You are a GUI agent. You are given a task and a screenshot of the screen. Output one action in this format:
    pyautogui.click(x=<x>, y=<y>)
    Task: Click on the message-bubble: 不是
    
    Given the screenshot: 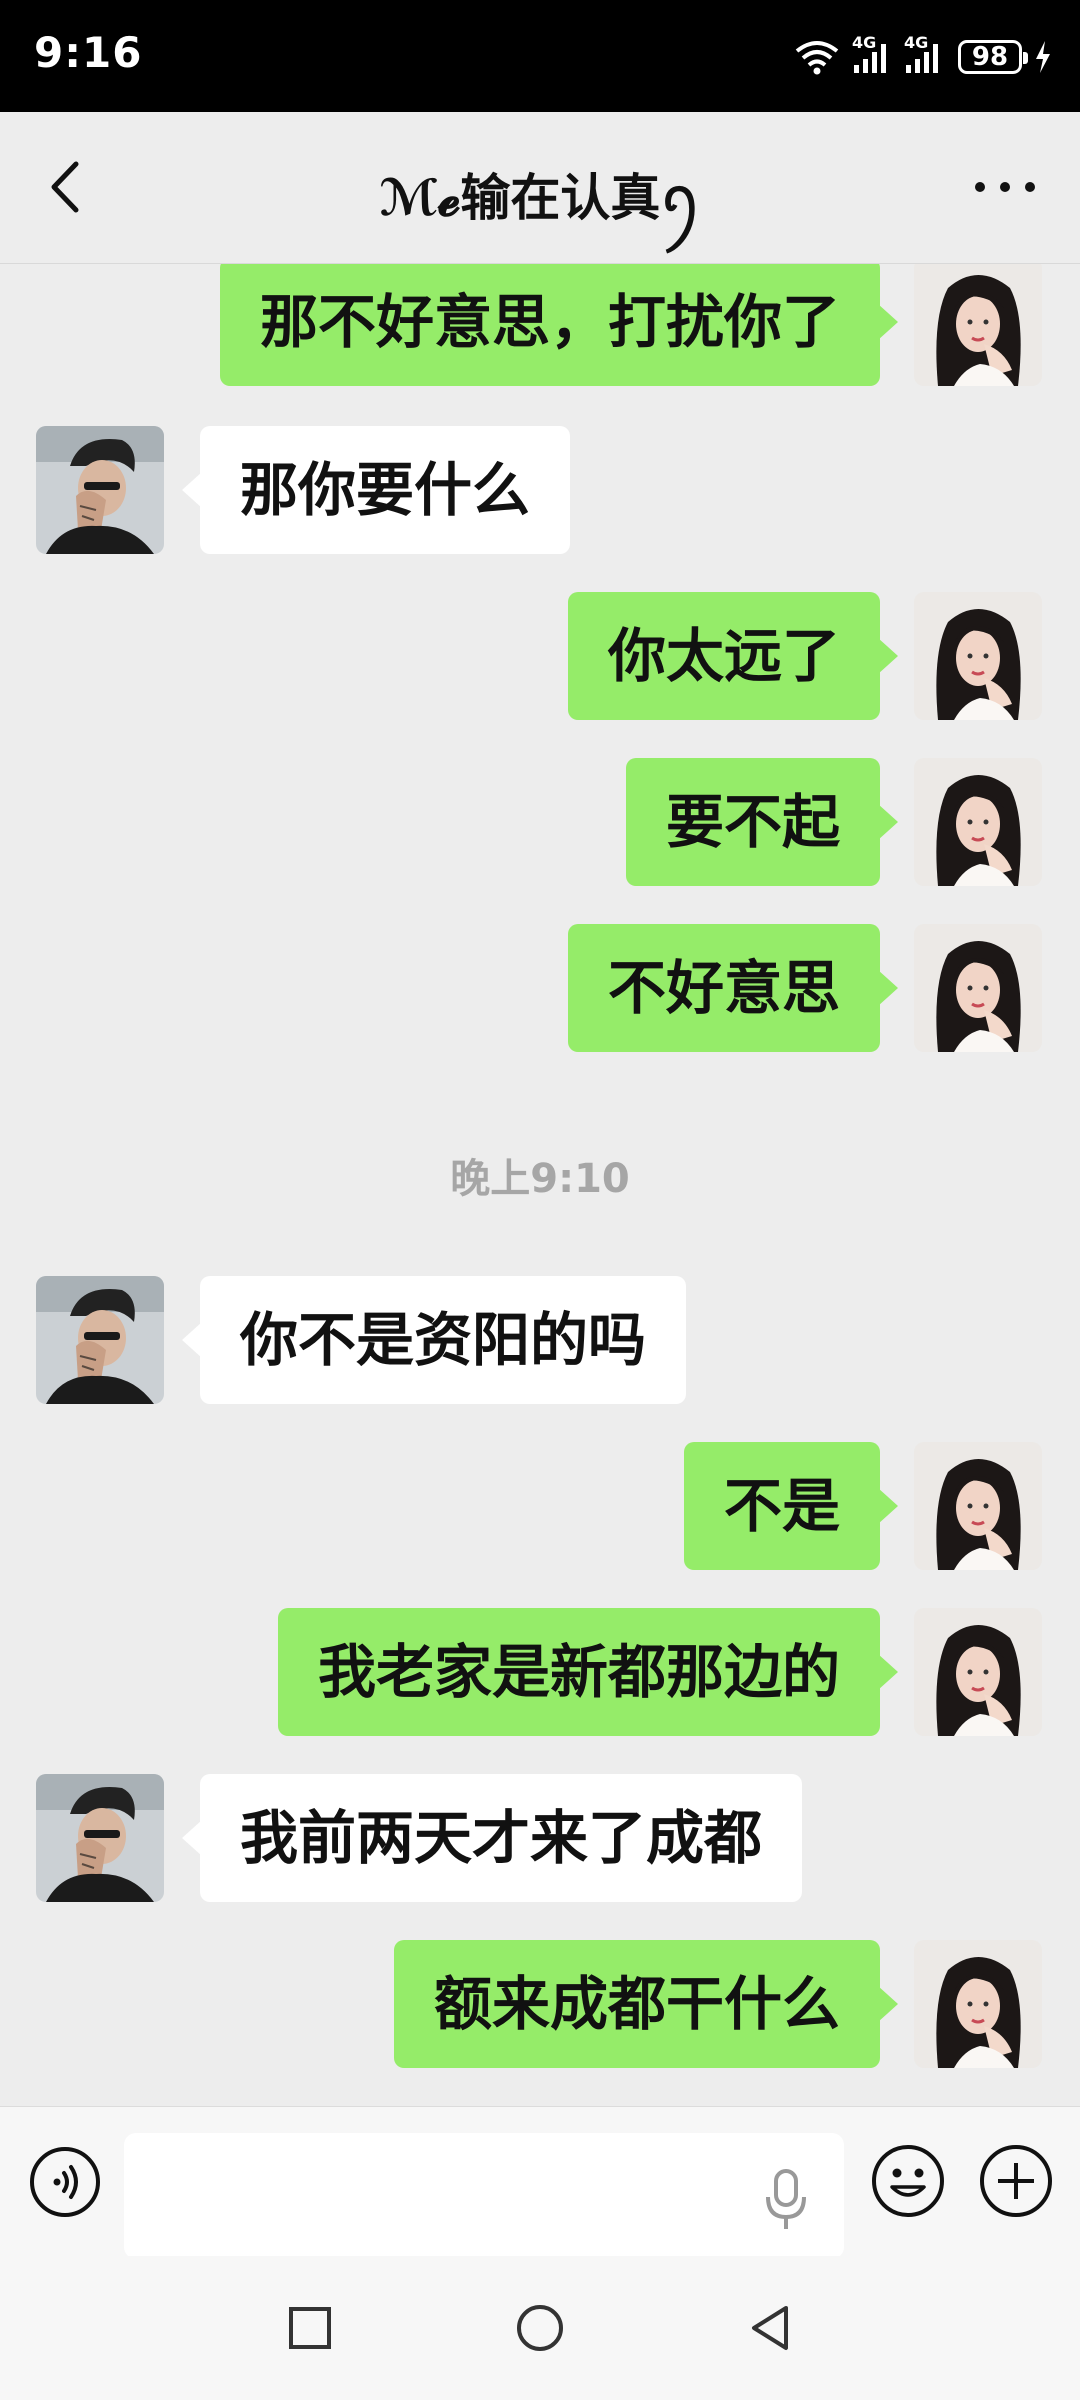 What is the action you would take?
    pyautogui.click(x=791, y=1506)
    